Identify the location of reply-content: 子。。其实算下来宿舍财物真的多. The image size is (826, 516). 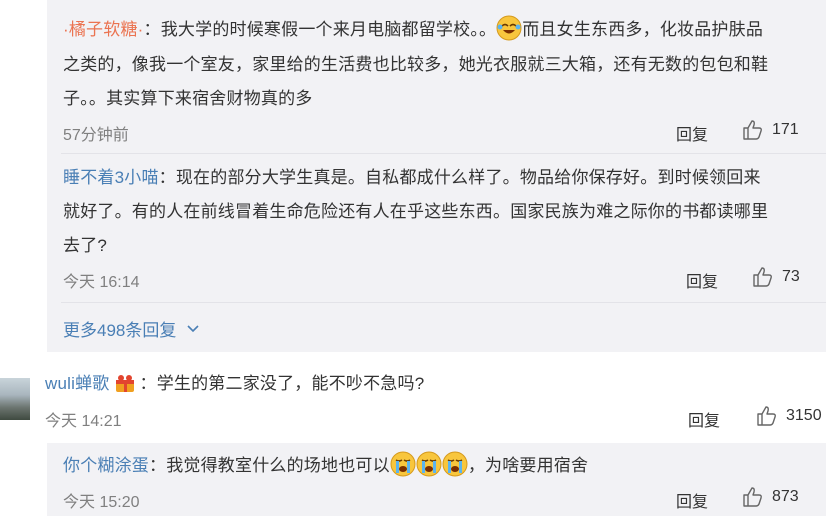
(188, 98).